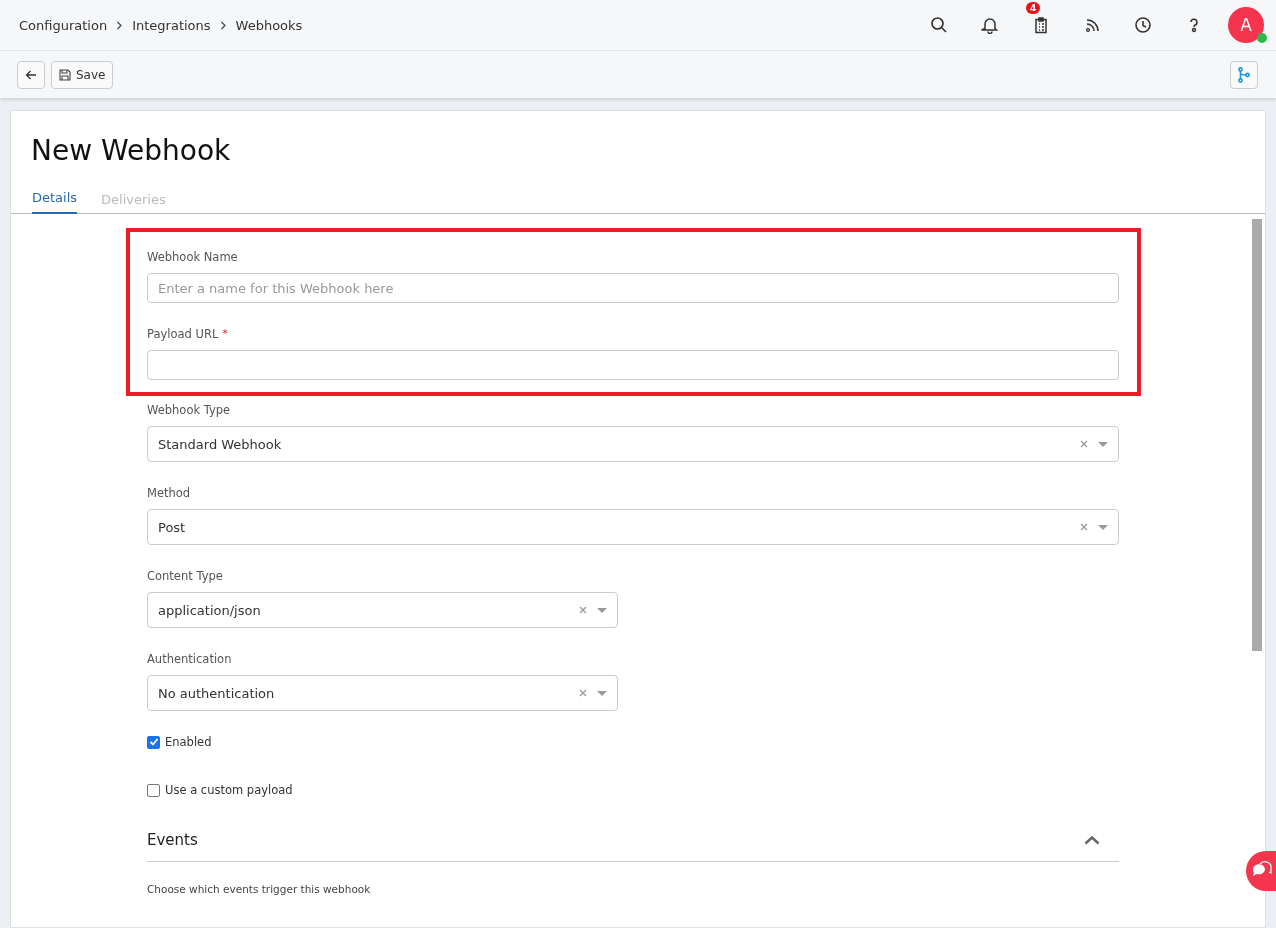 This screenshot has height=928, width=1276. Describe the element at coordinates (1257, 435) in the screenshot. I see `scrollbar` at that location.